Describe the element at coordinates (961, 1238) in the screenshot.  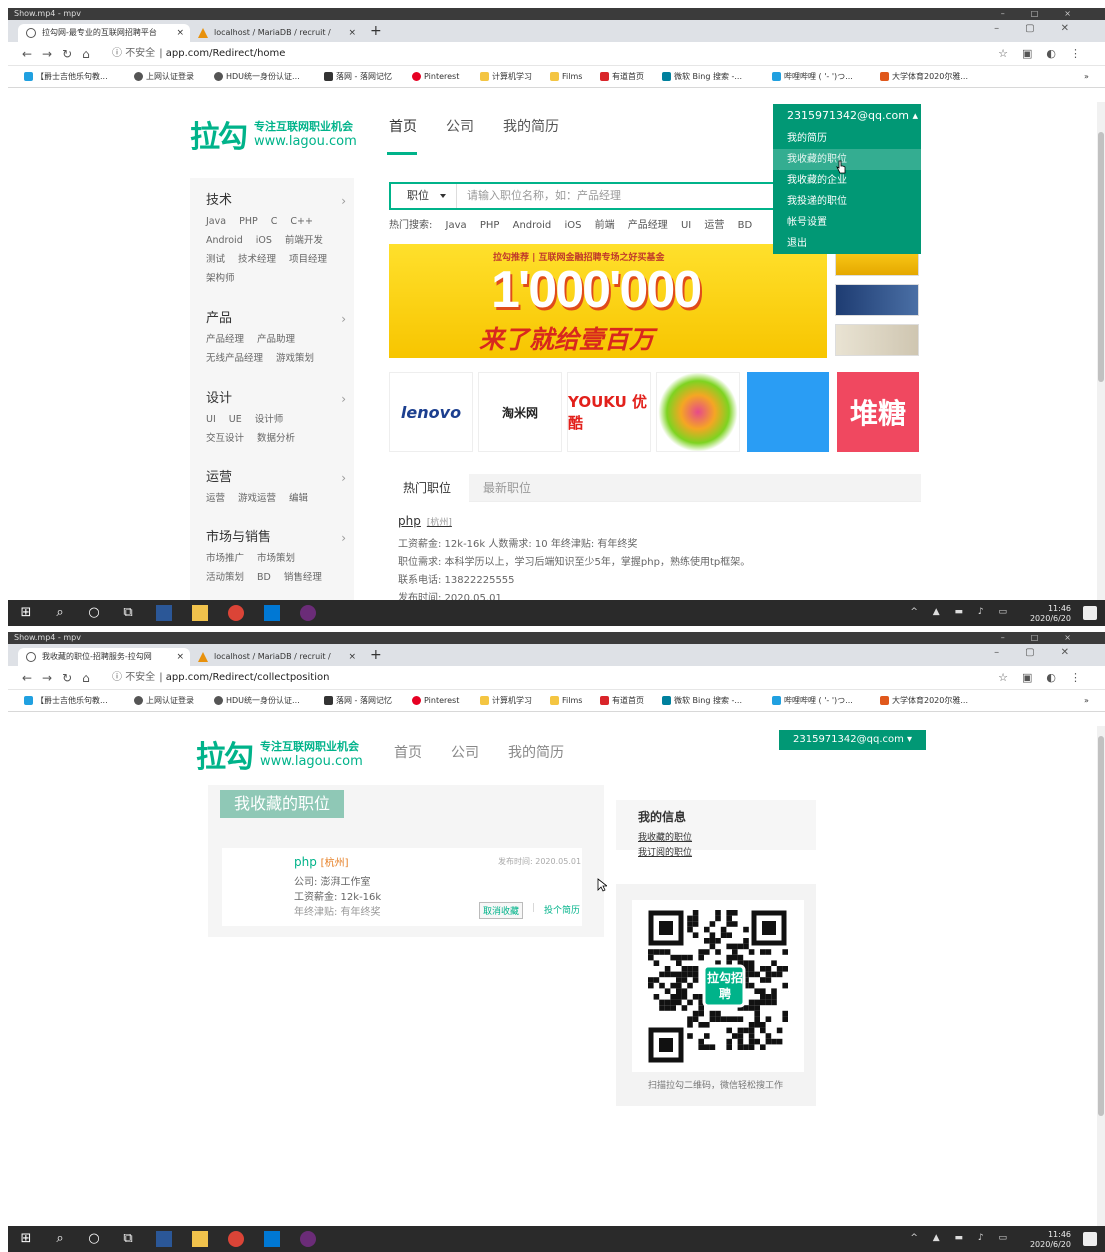
I see `system-tray-icons: ^ ▲ ▬ ♪ ▭` at that location.